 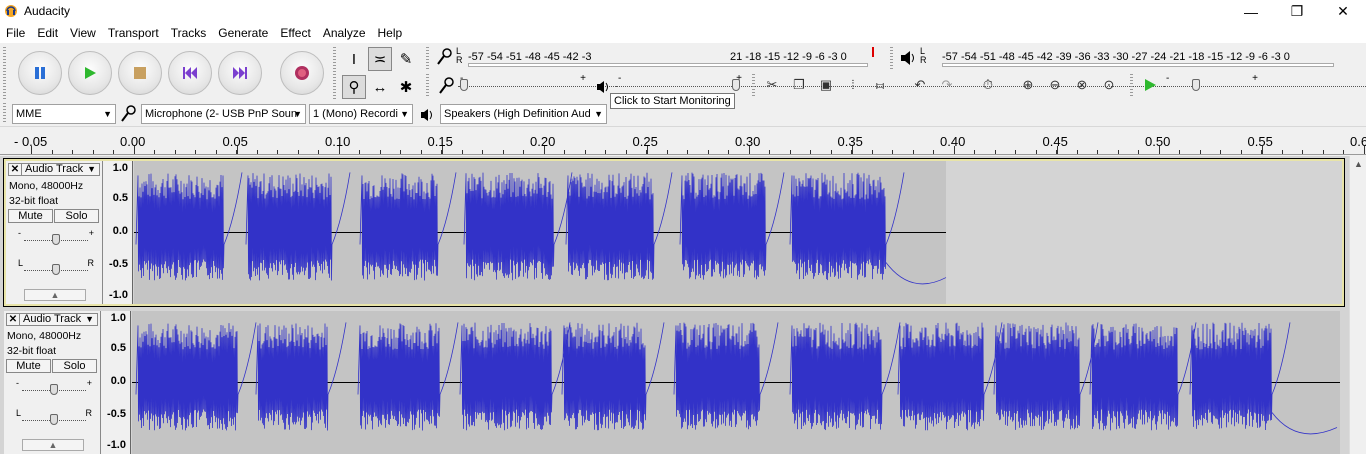 What do you see at coordinates (426, 115) in the screenshot?
I see `speaker-icon` at bounding box center [426, 115].